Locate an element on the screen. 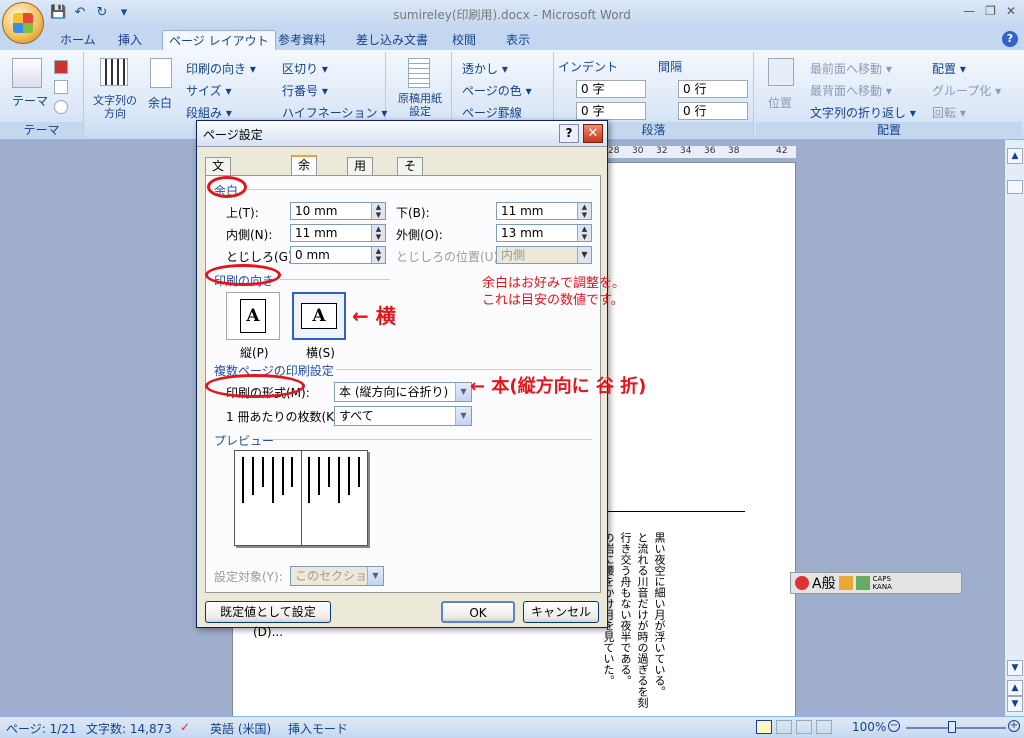 This screenshot has width=1024, height=738. space-after-input: 0 行 is located at coordinates (713, 111).